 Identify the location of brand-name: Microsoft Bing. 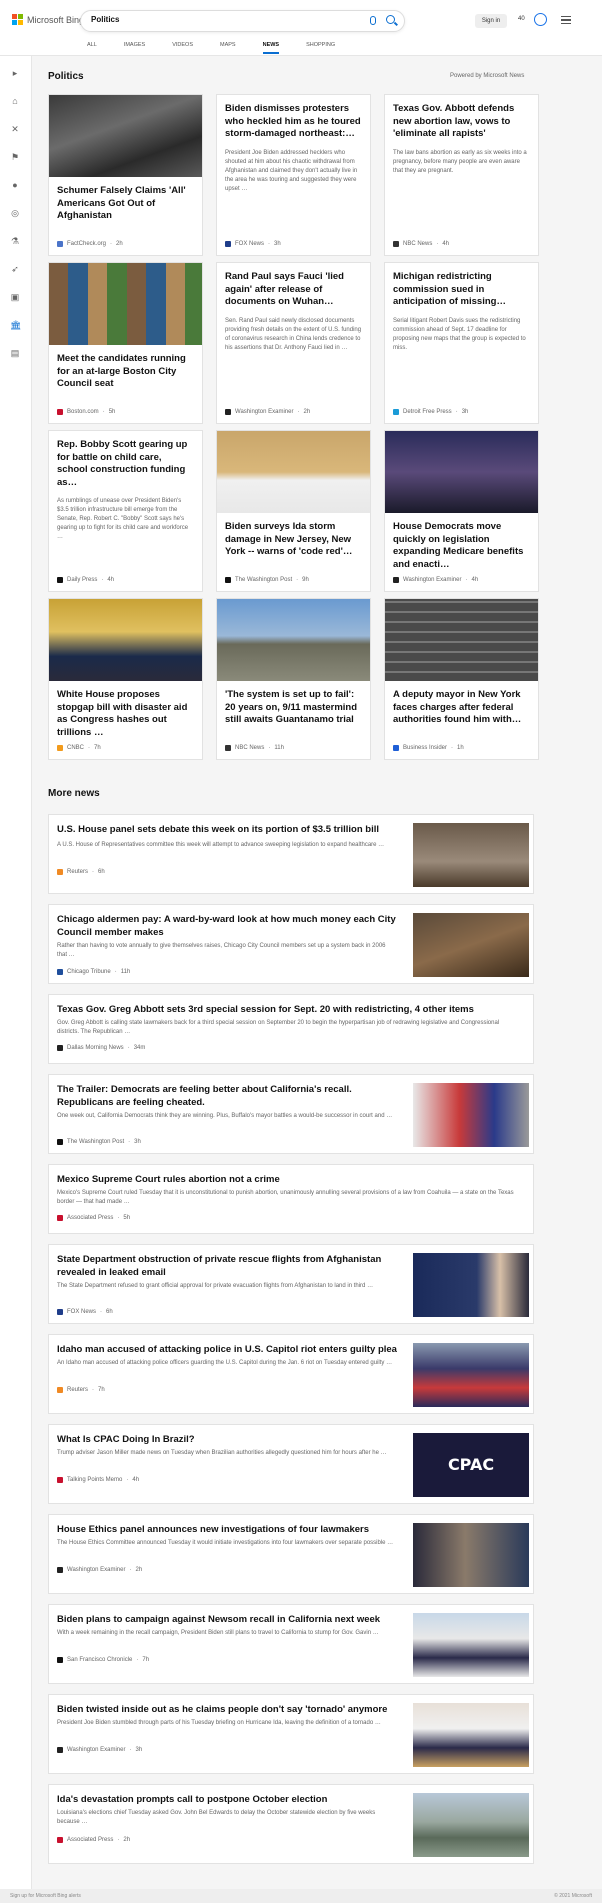
(56, 19).